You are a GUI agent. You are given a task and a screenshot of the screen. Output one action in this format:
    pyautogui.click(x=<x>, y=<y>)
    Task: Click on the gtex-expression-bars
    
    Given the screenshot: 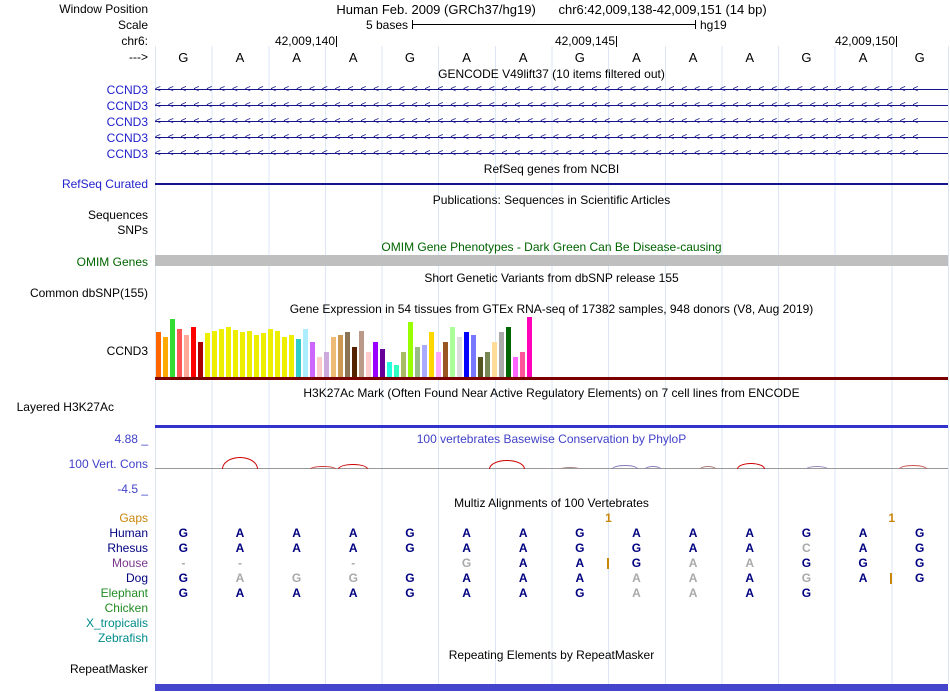 What is the action you would take?
    pyautogui.click(x=551, y=347)
    